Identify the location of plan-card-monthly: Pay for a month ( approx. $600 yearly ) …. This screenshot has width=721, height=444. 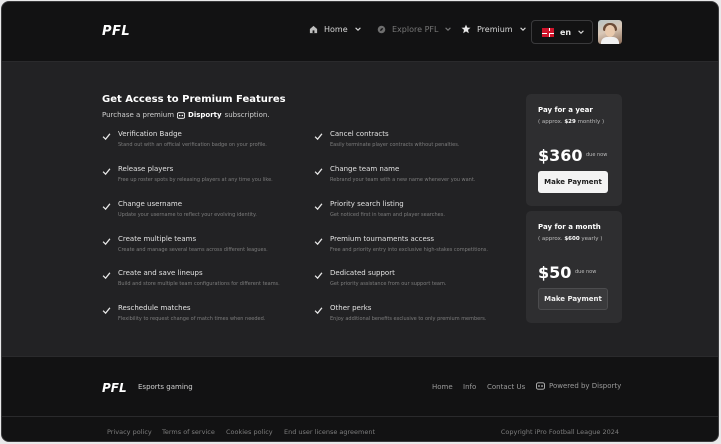
(574, 267).